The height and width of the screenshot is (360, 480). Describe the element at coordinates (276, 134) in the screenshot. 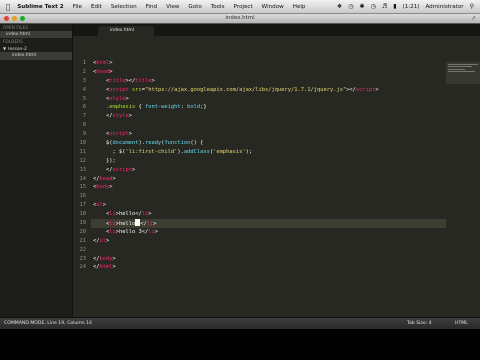

I see `code-line: 9 <script>` at that location.